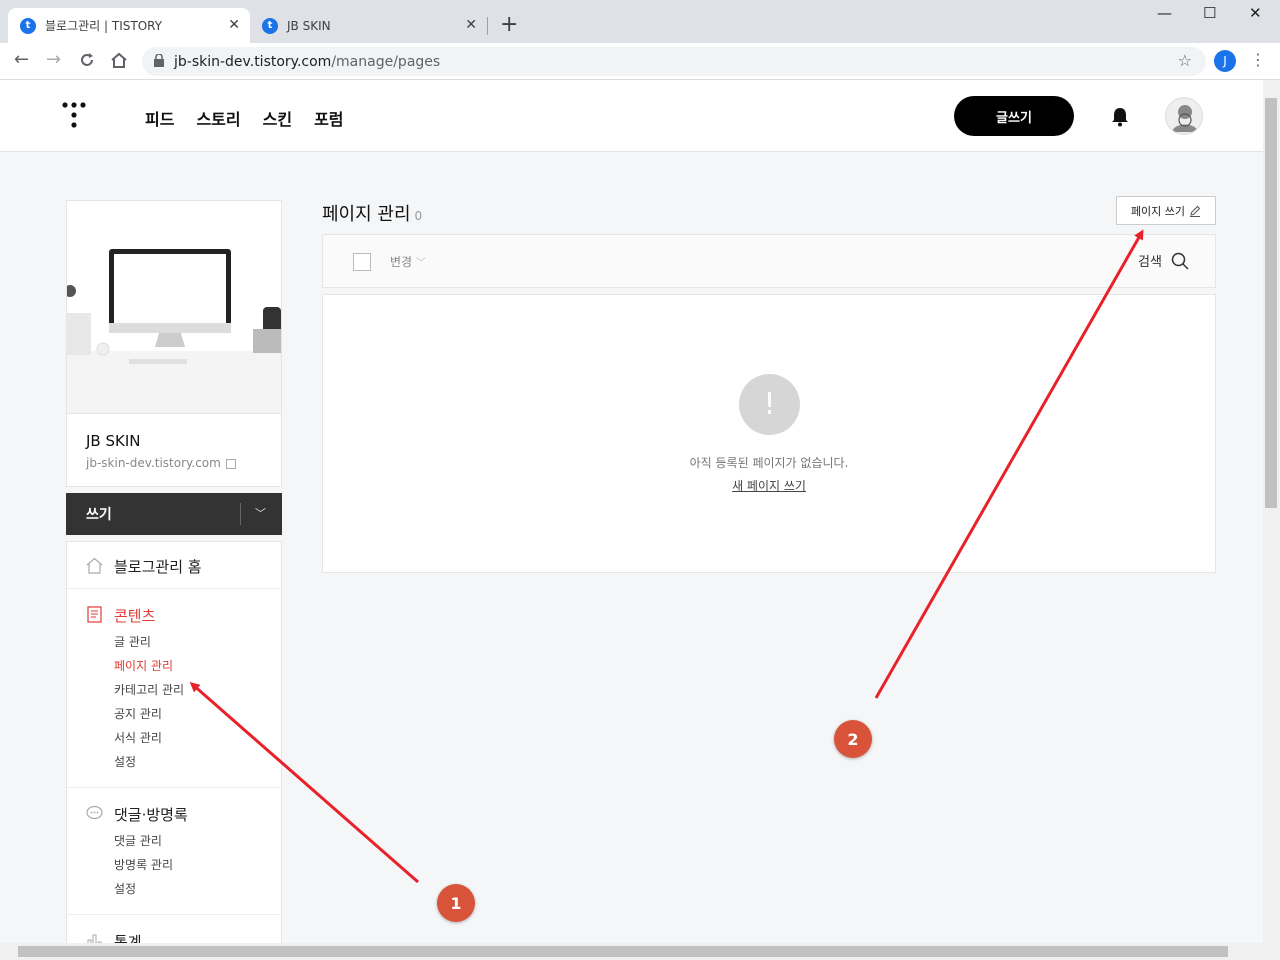 The height and width of the screenshot is (960, 1280). Describe the element at coordinates (1150, 260) in the screenshot. I see `search-label: 검색` at that location.